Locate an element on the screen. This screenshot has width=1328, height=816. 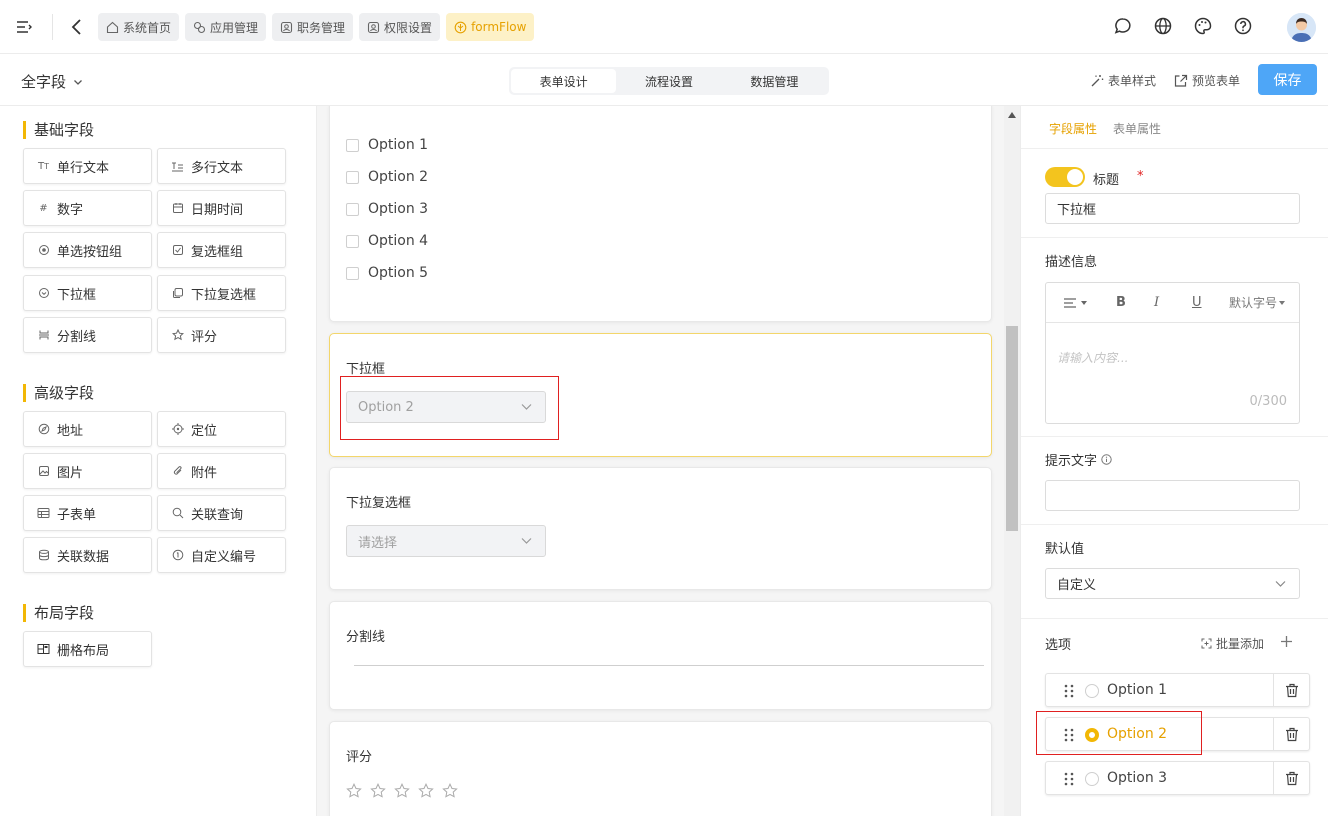
avatar is located at coordinates (1301, 27).